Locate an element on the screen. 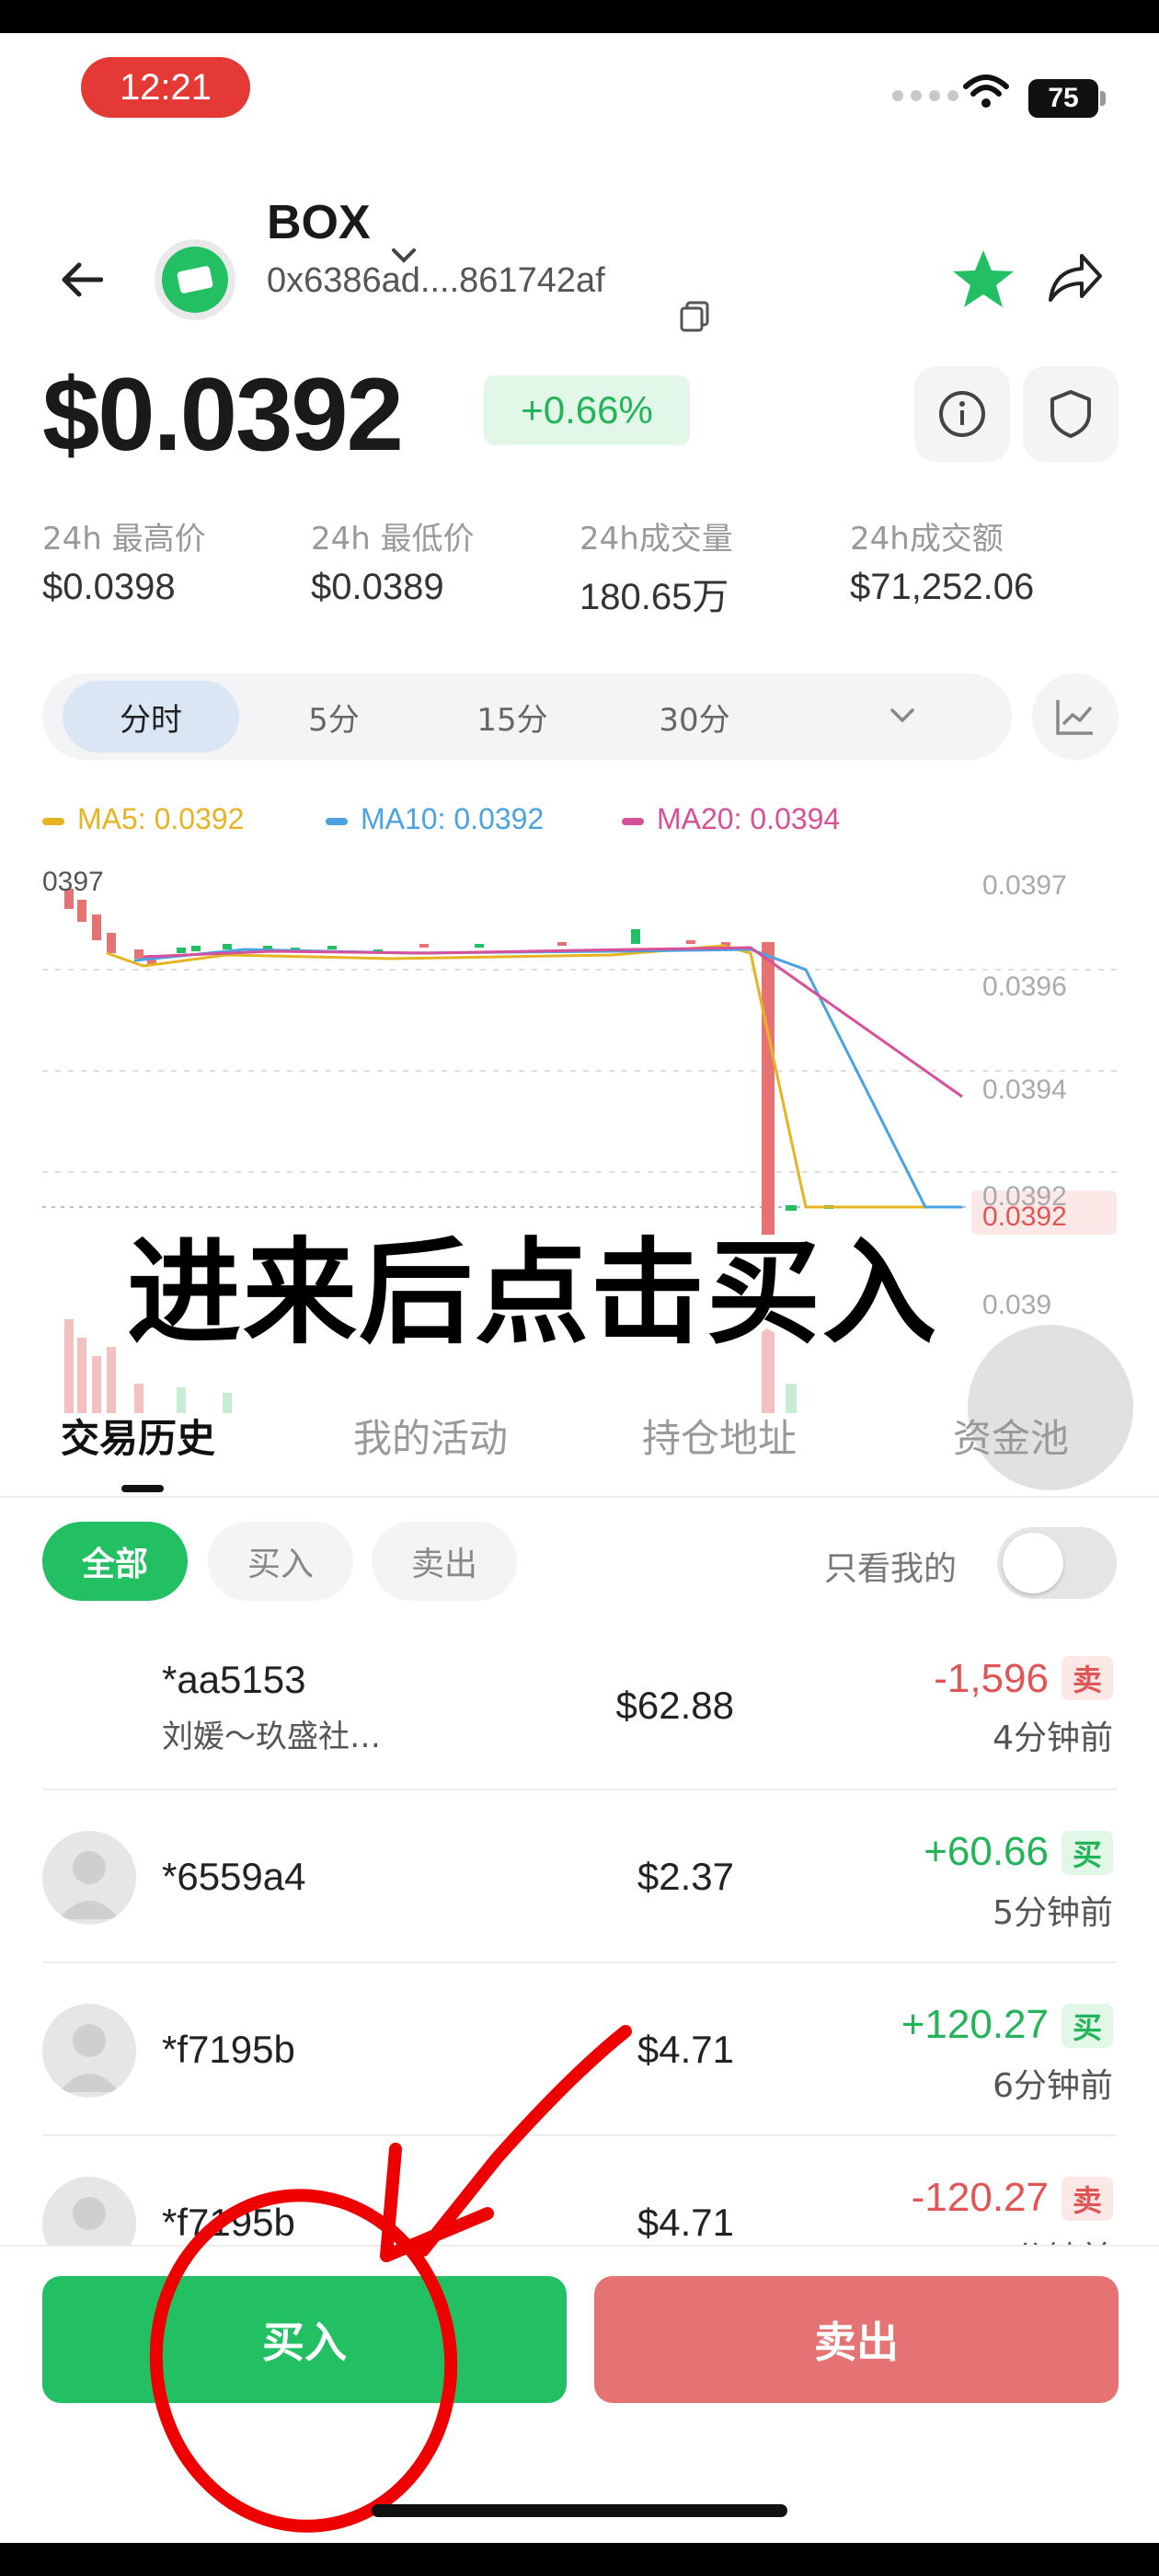 This screenshot has width=1159, height=2576. security-button is located at coordinates (1071, 414).